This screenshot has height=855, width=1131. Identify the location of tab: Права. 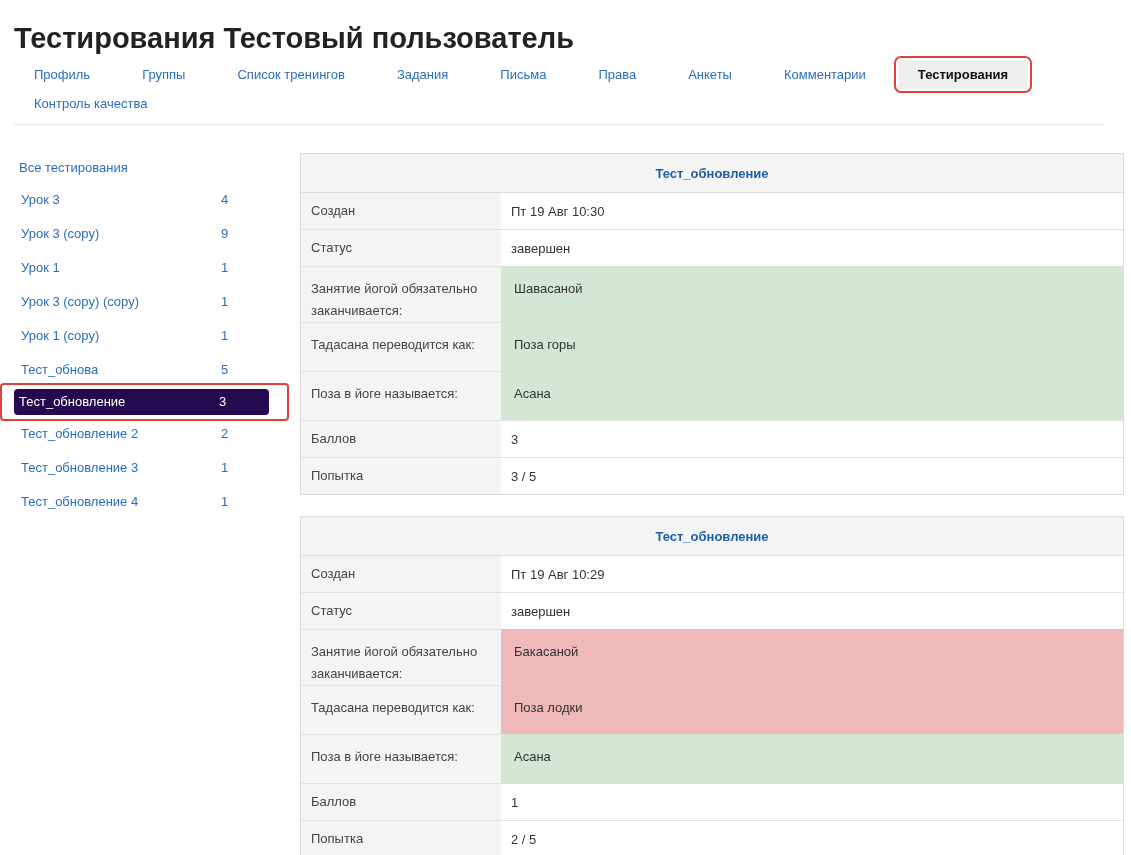
(617, 74).